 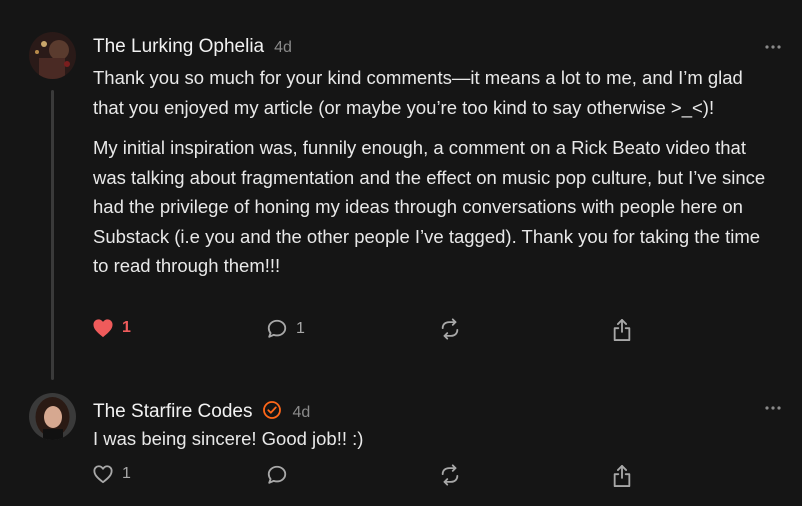 What do you see at coordinates (172, 412) in the screenshot?
I see `author-name: The Starfire Codes` at bounding box center [172, 412].